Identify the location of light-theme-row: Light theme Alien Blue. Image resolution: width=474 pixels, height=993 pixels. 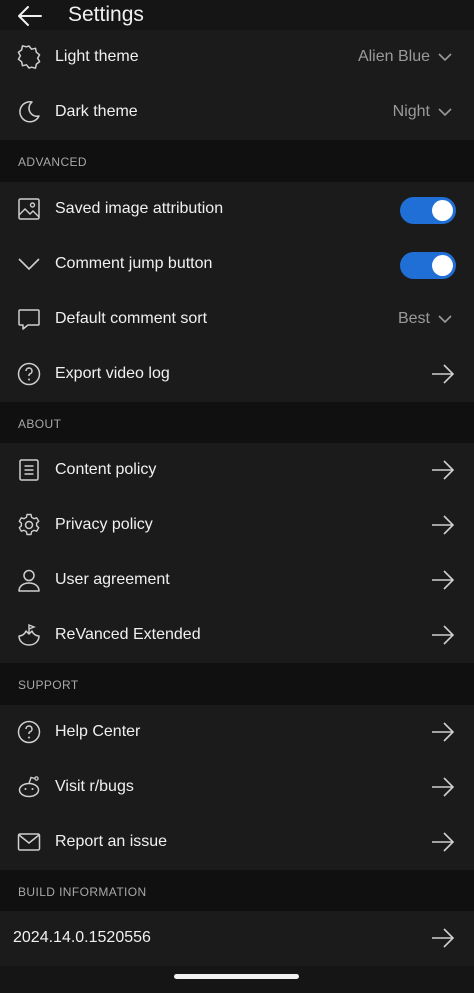
(237, 57).